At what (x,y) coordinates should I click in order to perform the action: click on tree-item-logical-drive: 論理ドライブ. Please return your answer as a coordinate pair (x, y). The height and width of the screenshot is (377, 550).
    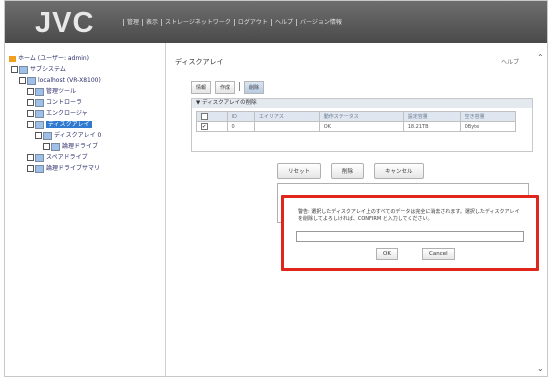
    Looking at the image, I should click on (89, 146).